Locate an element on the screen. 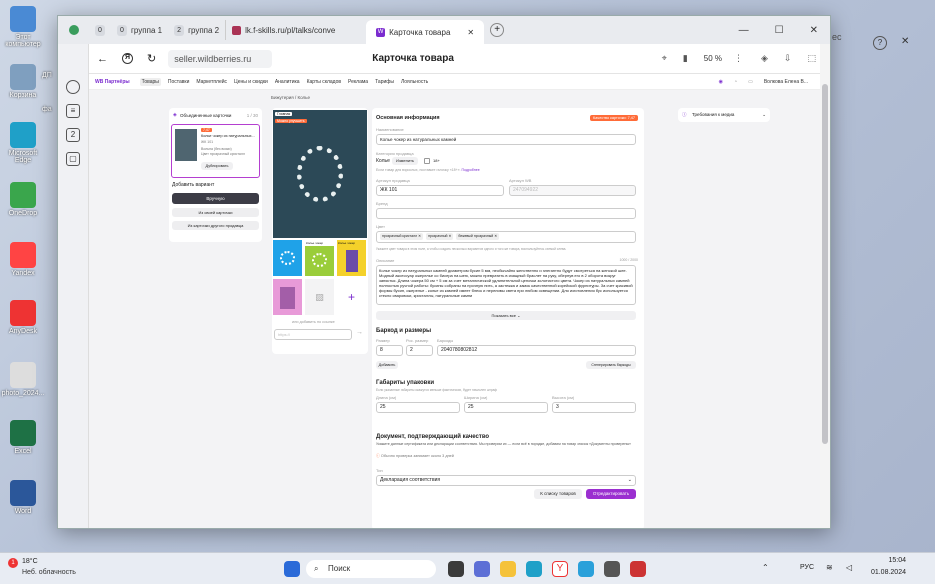  image-placeholder-icon: ▨ is located at coordinates (319, 297).